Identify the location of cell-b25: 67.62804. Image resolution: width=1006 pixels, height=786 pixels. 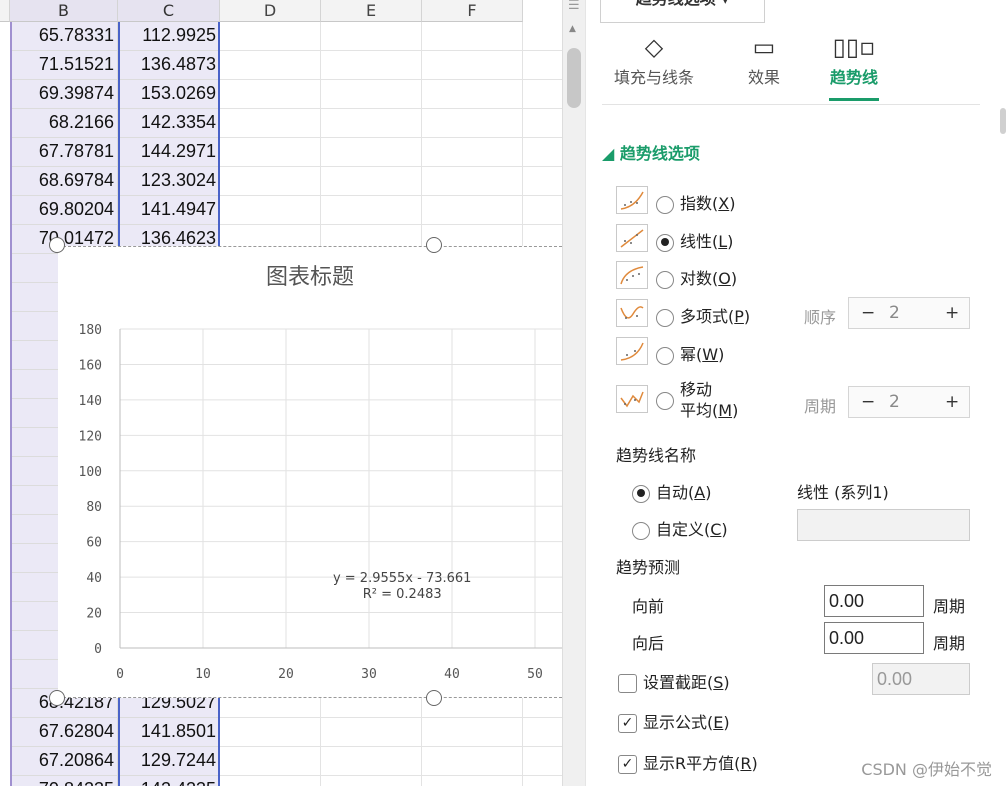
(64, 732).